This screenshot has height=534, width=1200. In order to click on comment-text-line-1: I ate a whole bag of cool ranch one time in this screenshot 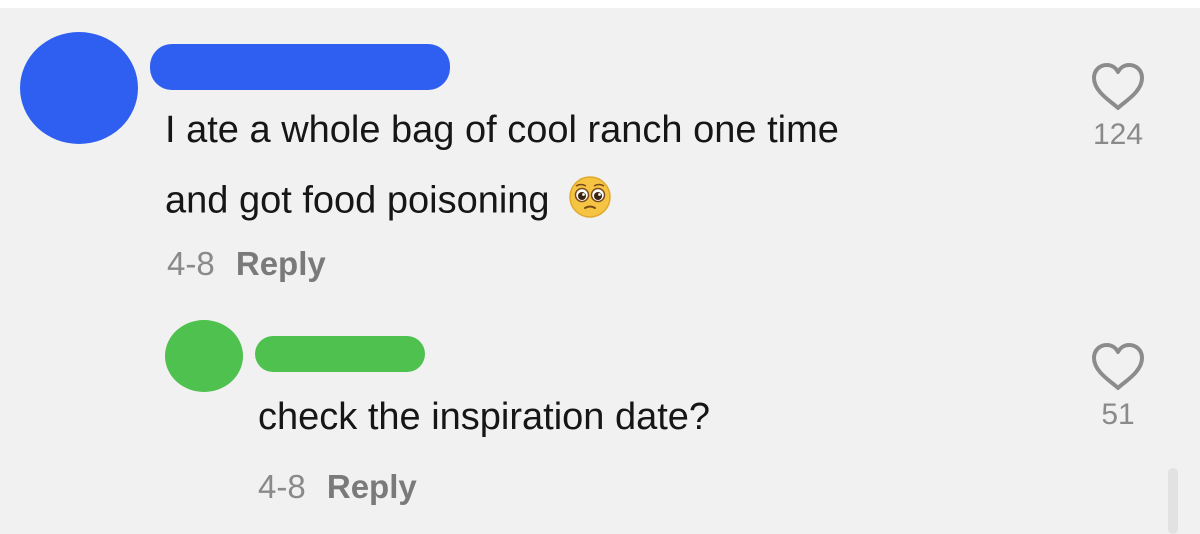, I will do `click(502, 130)`.